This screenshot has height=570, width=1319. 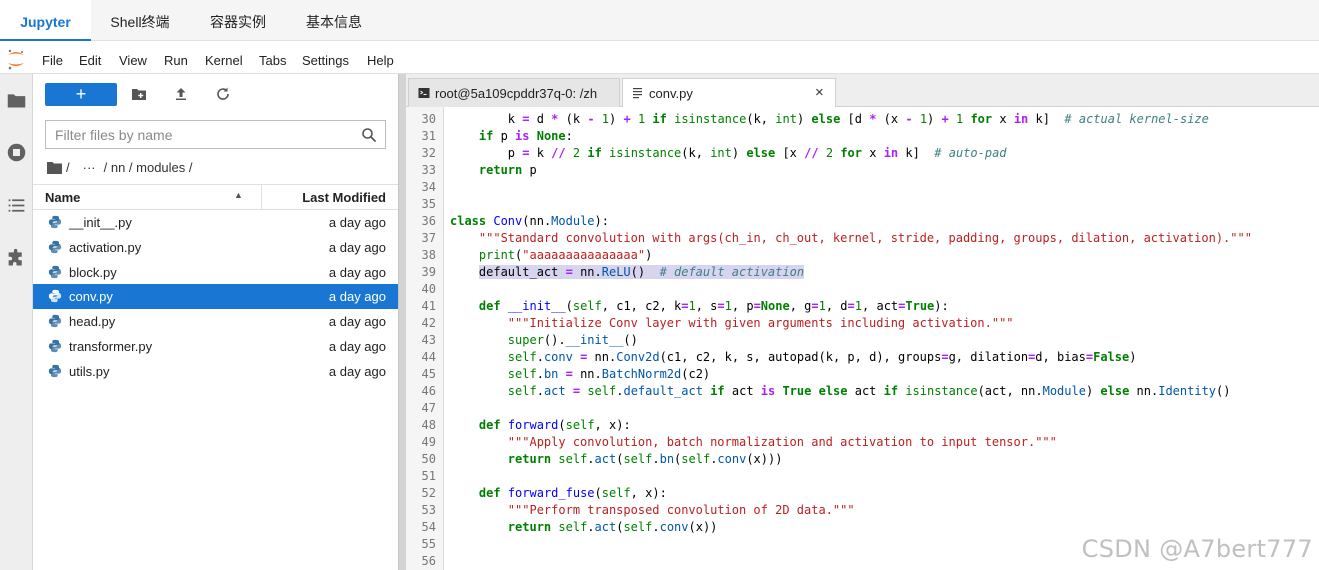 What do you see at coordinates (16, 258) in the screenshot?
I see `extension-icon` at bounding box center [16, 258].